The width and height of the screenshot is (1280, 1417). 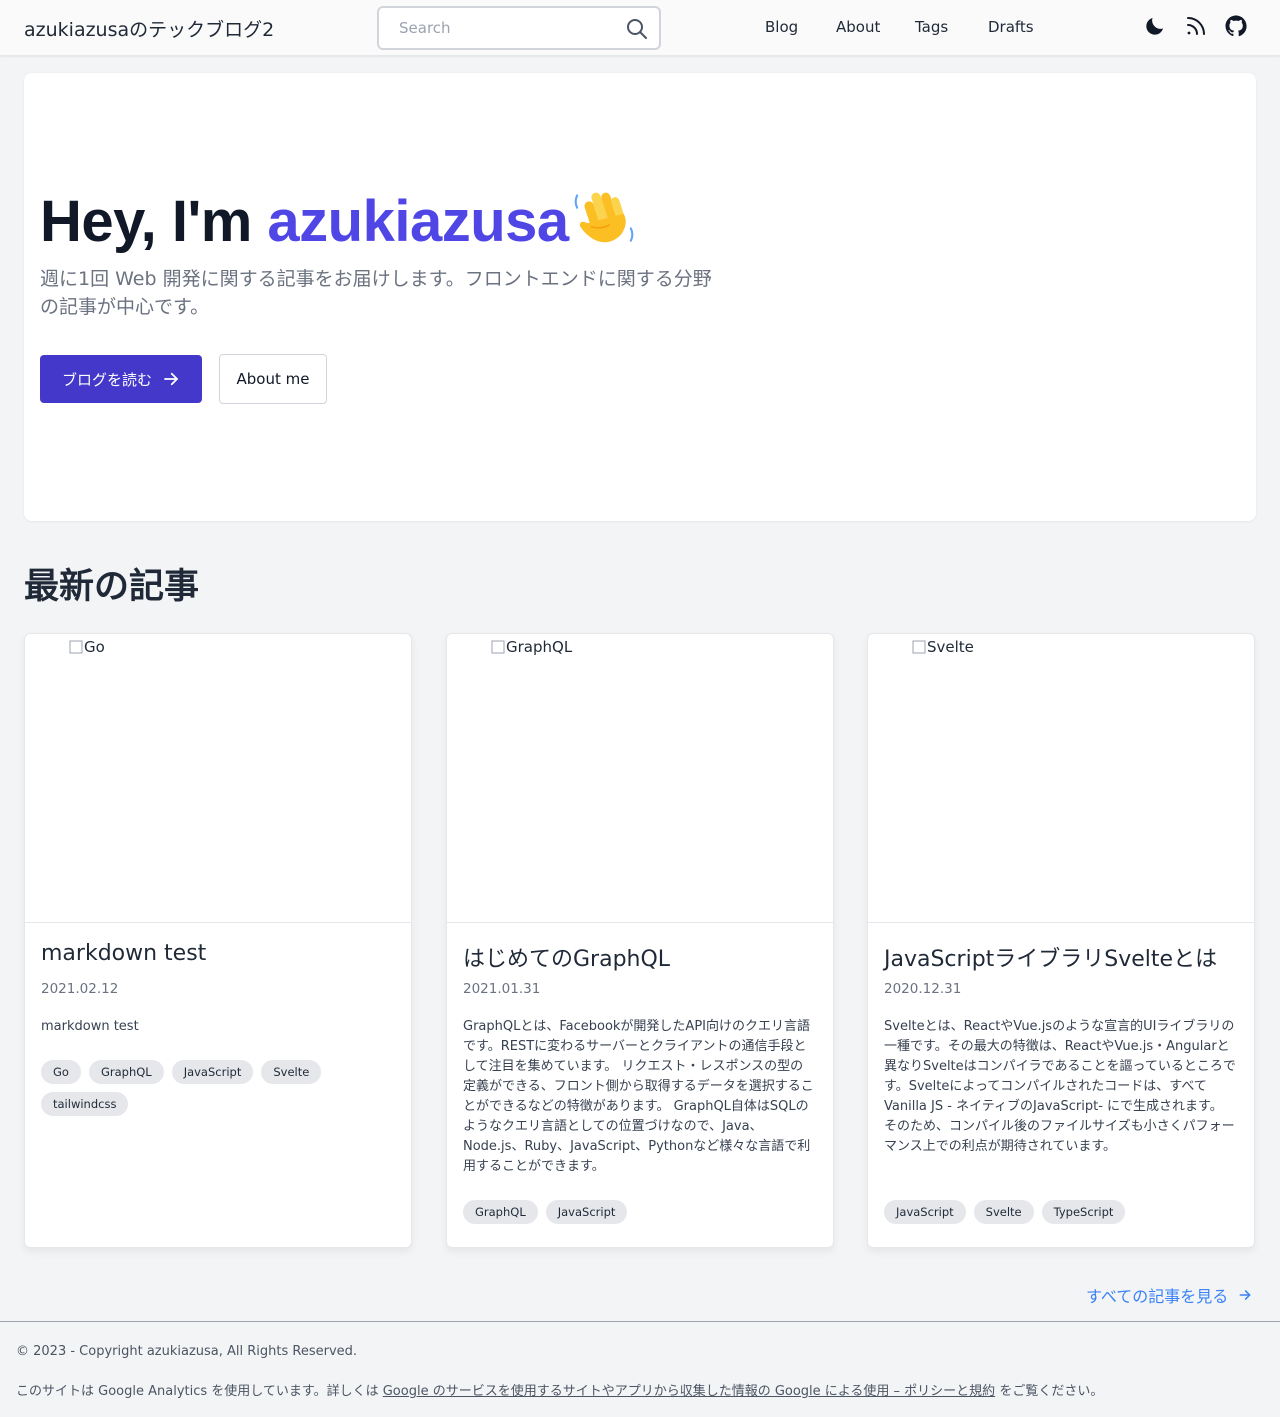 What do you see at coordinates (85, 1104) in the screenshot?
I see `tag: tailwindcss` at bounding box center [85, 1104].